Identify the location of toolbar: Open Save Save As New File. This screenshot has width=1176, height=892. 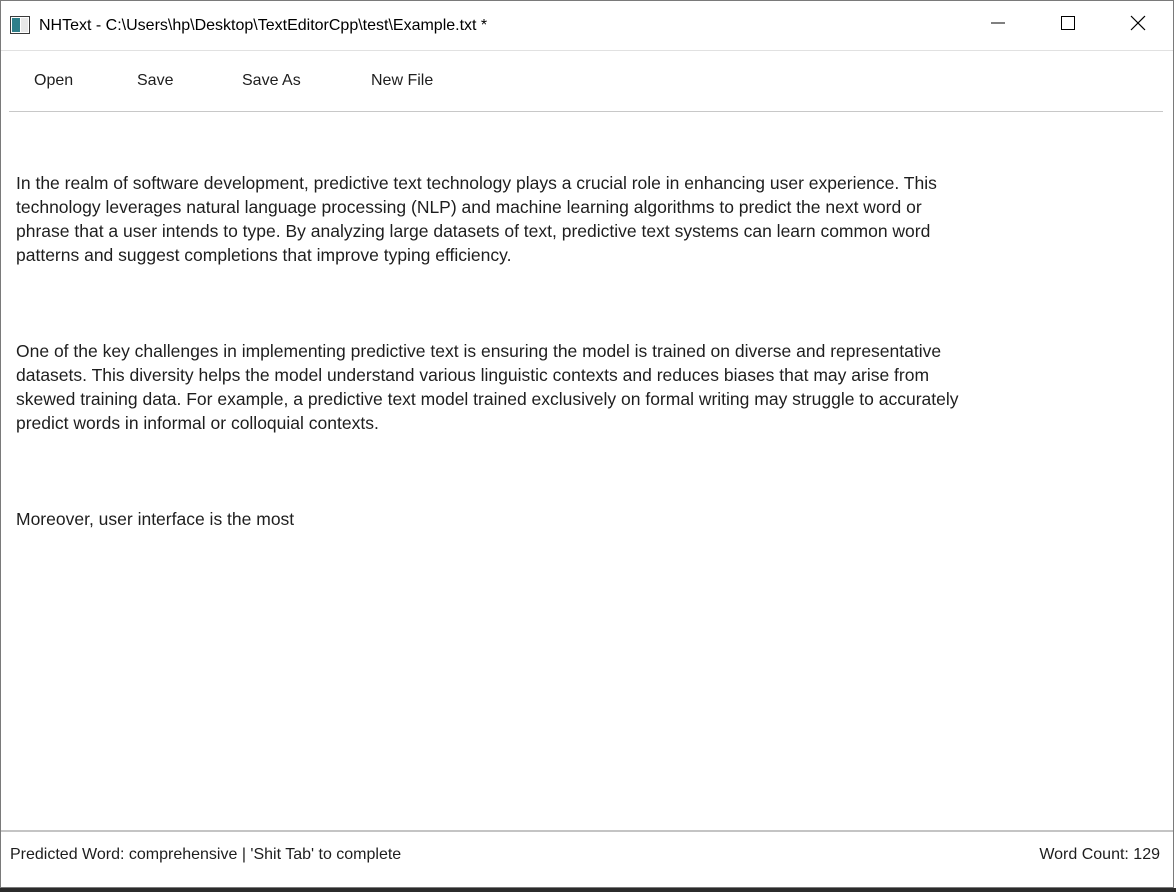
(587, 81).